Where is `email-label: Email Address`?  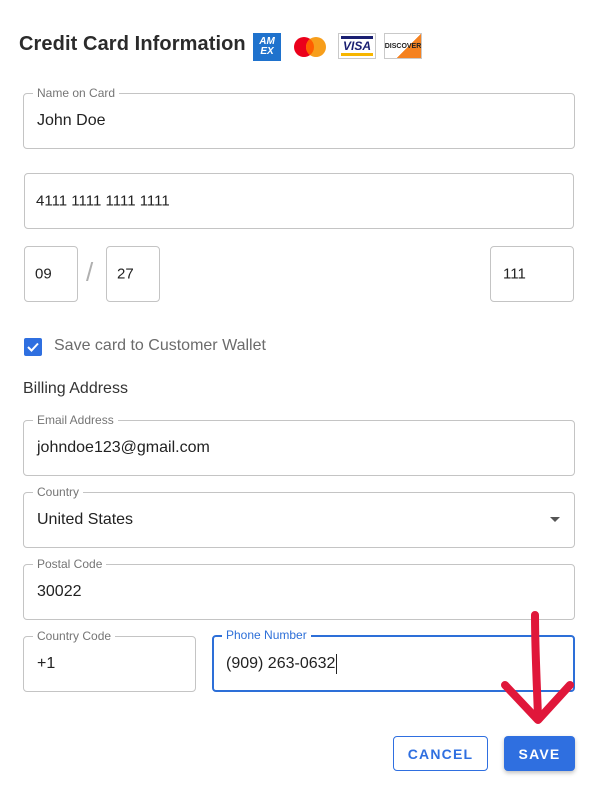
email-label: Email Address is located at coordinates (75, 420).